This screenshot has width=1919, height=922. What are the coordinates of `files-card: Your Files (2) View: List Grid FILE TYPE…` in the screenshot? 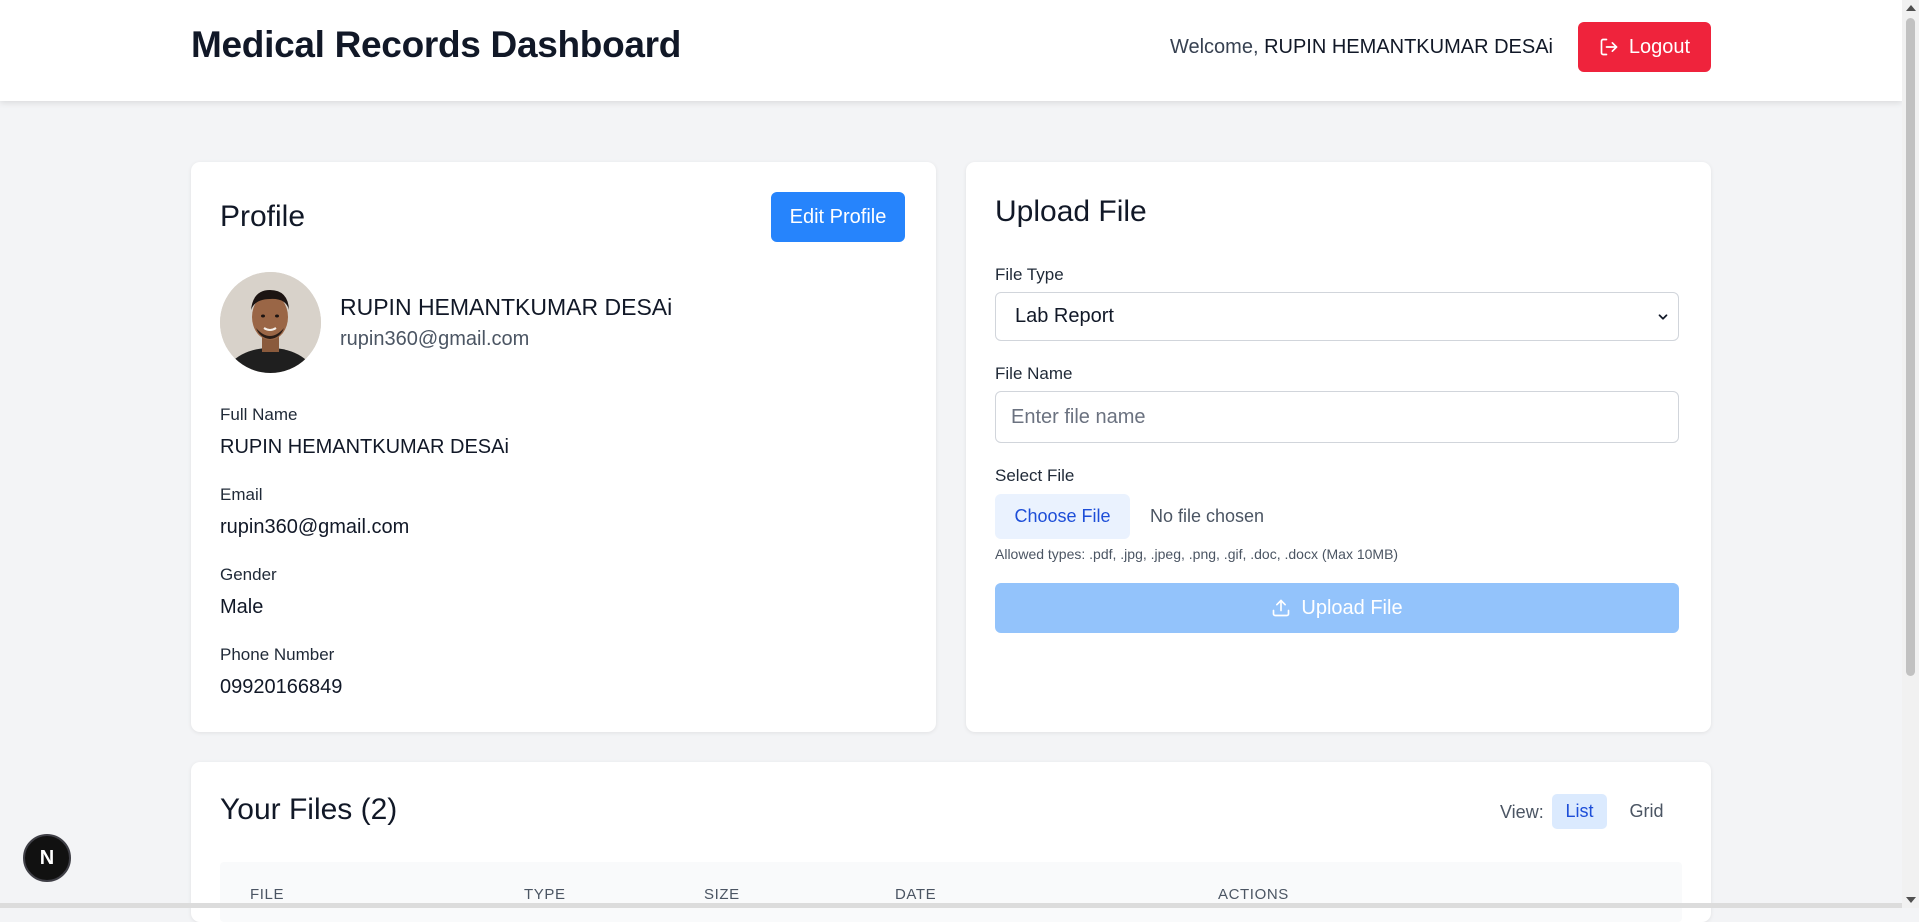 It's located at (951, 842).